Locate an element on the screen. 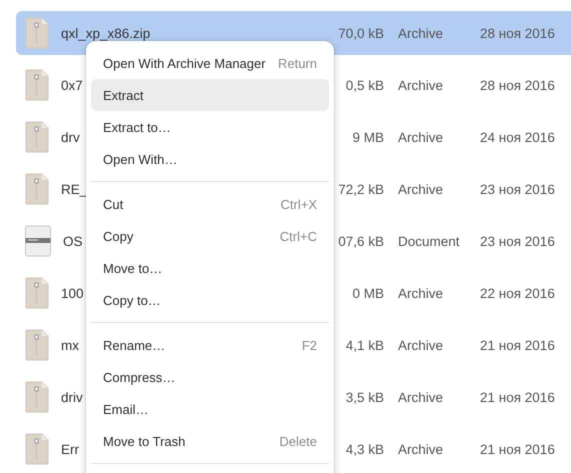 Image resolution: width=571 pixels, height=473 pixels. file-size: 70,0 kB is located at coordinates (360, 33).